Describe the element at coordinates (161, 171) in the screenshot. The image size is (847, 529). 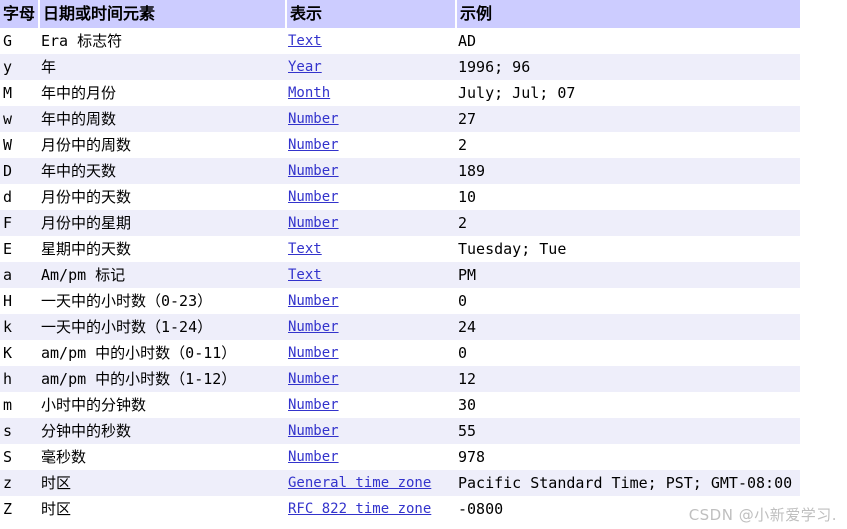
I see `cell-element-description: 年中的天数` at that location.